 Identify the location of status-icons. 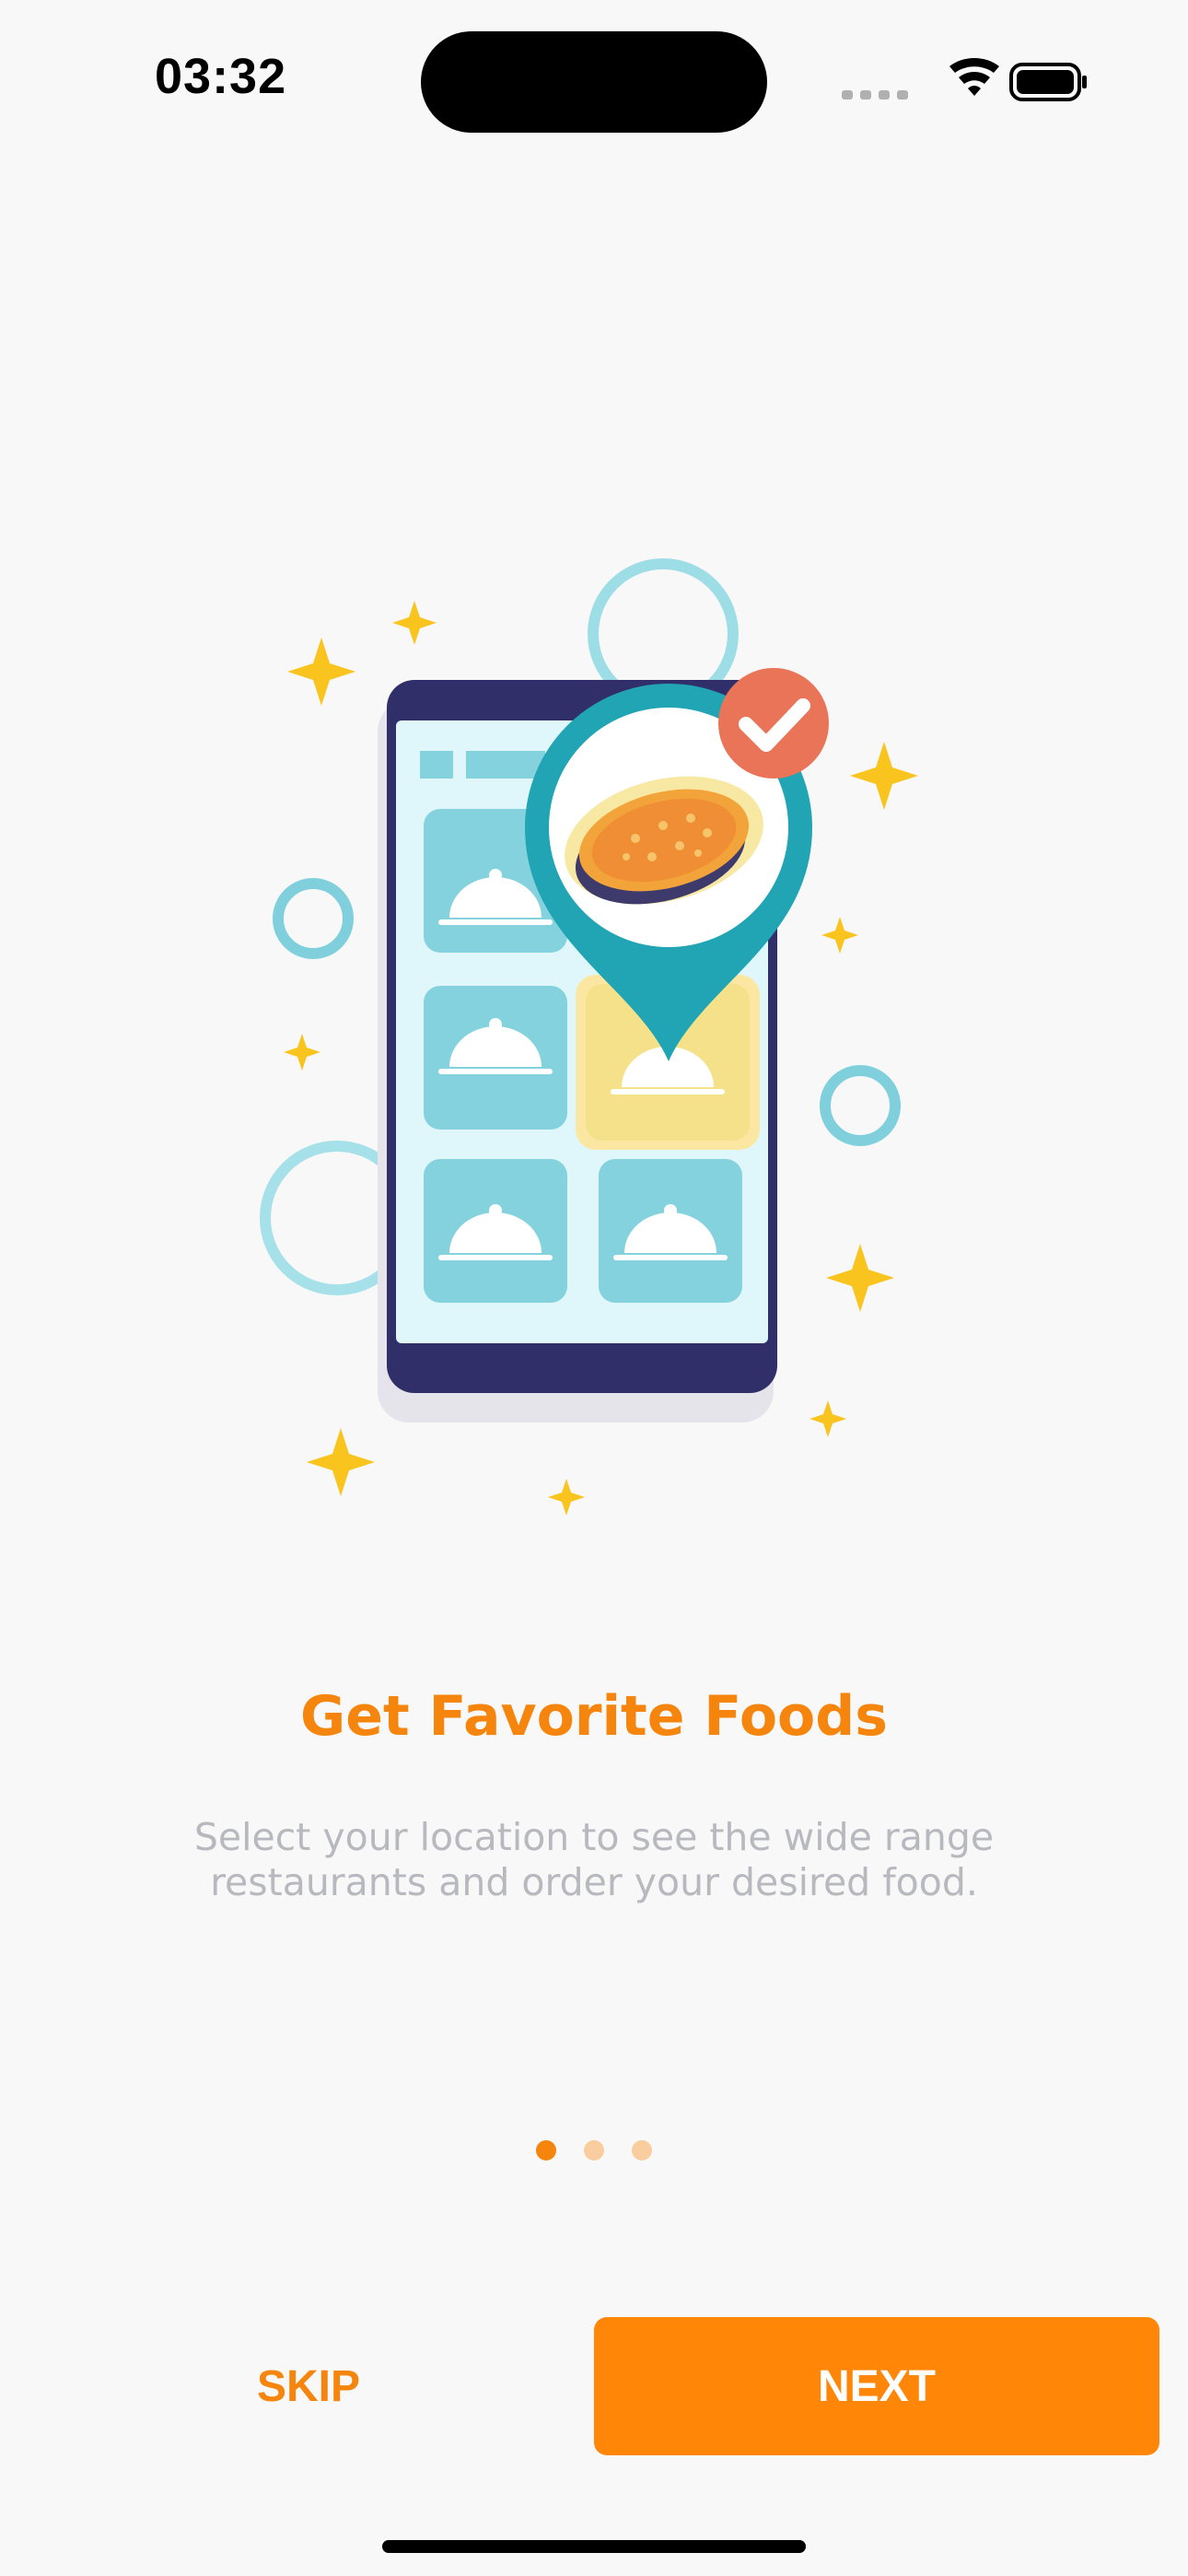
(964, 83).